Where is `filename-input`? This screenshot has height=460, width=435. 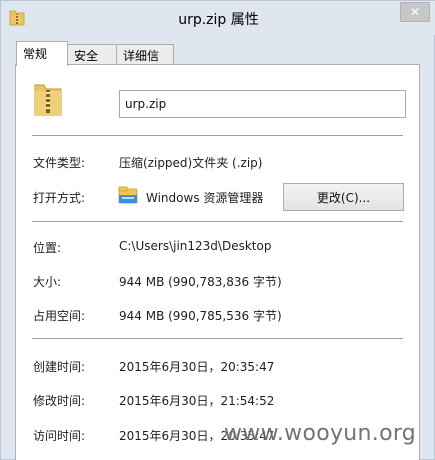
filename-input is located at coordinates (262, 104).